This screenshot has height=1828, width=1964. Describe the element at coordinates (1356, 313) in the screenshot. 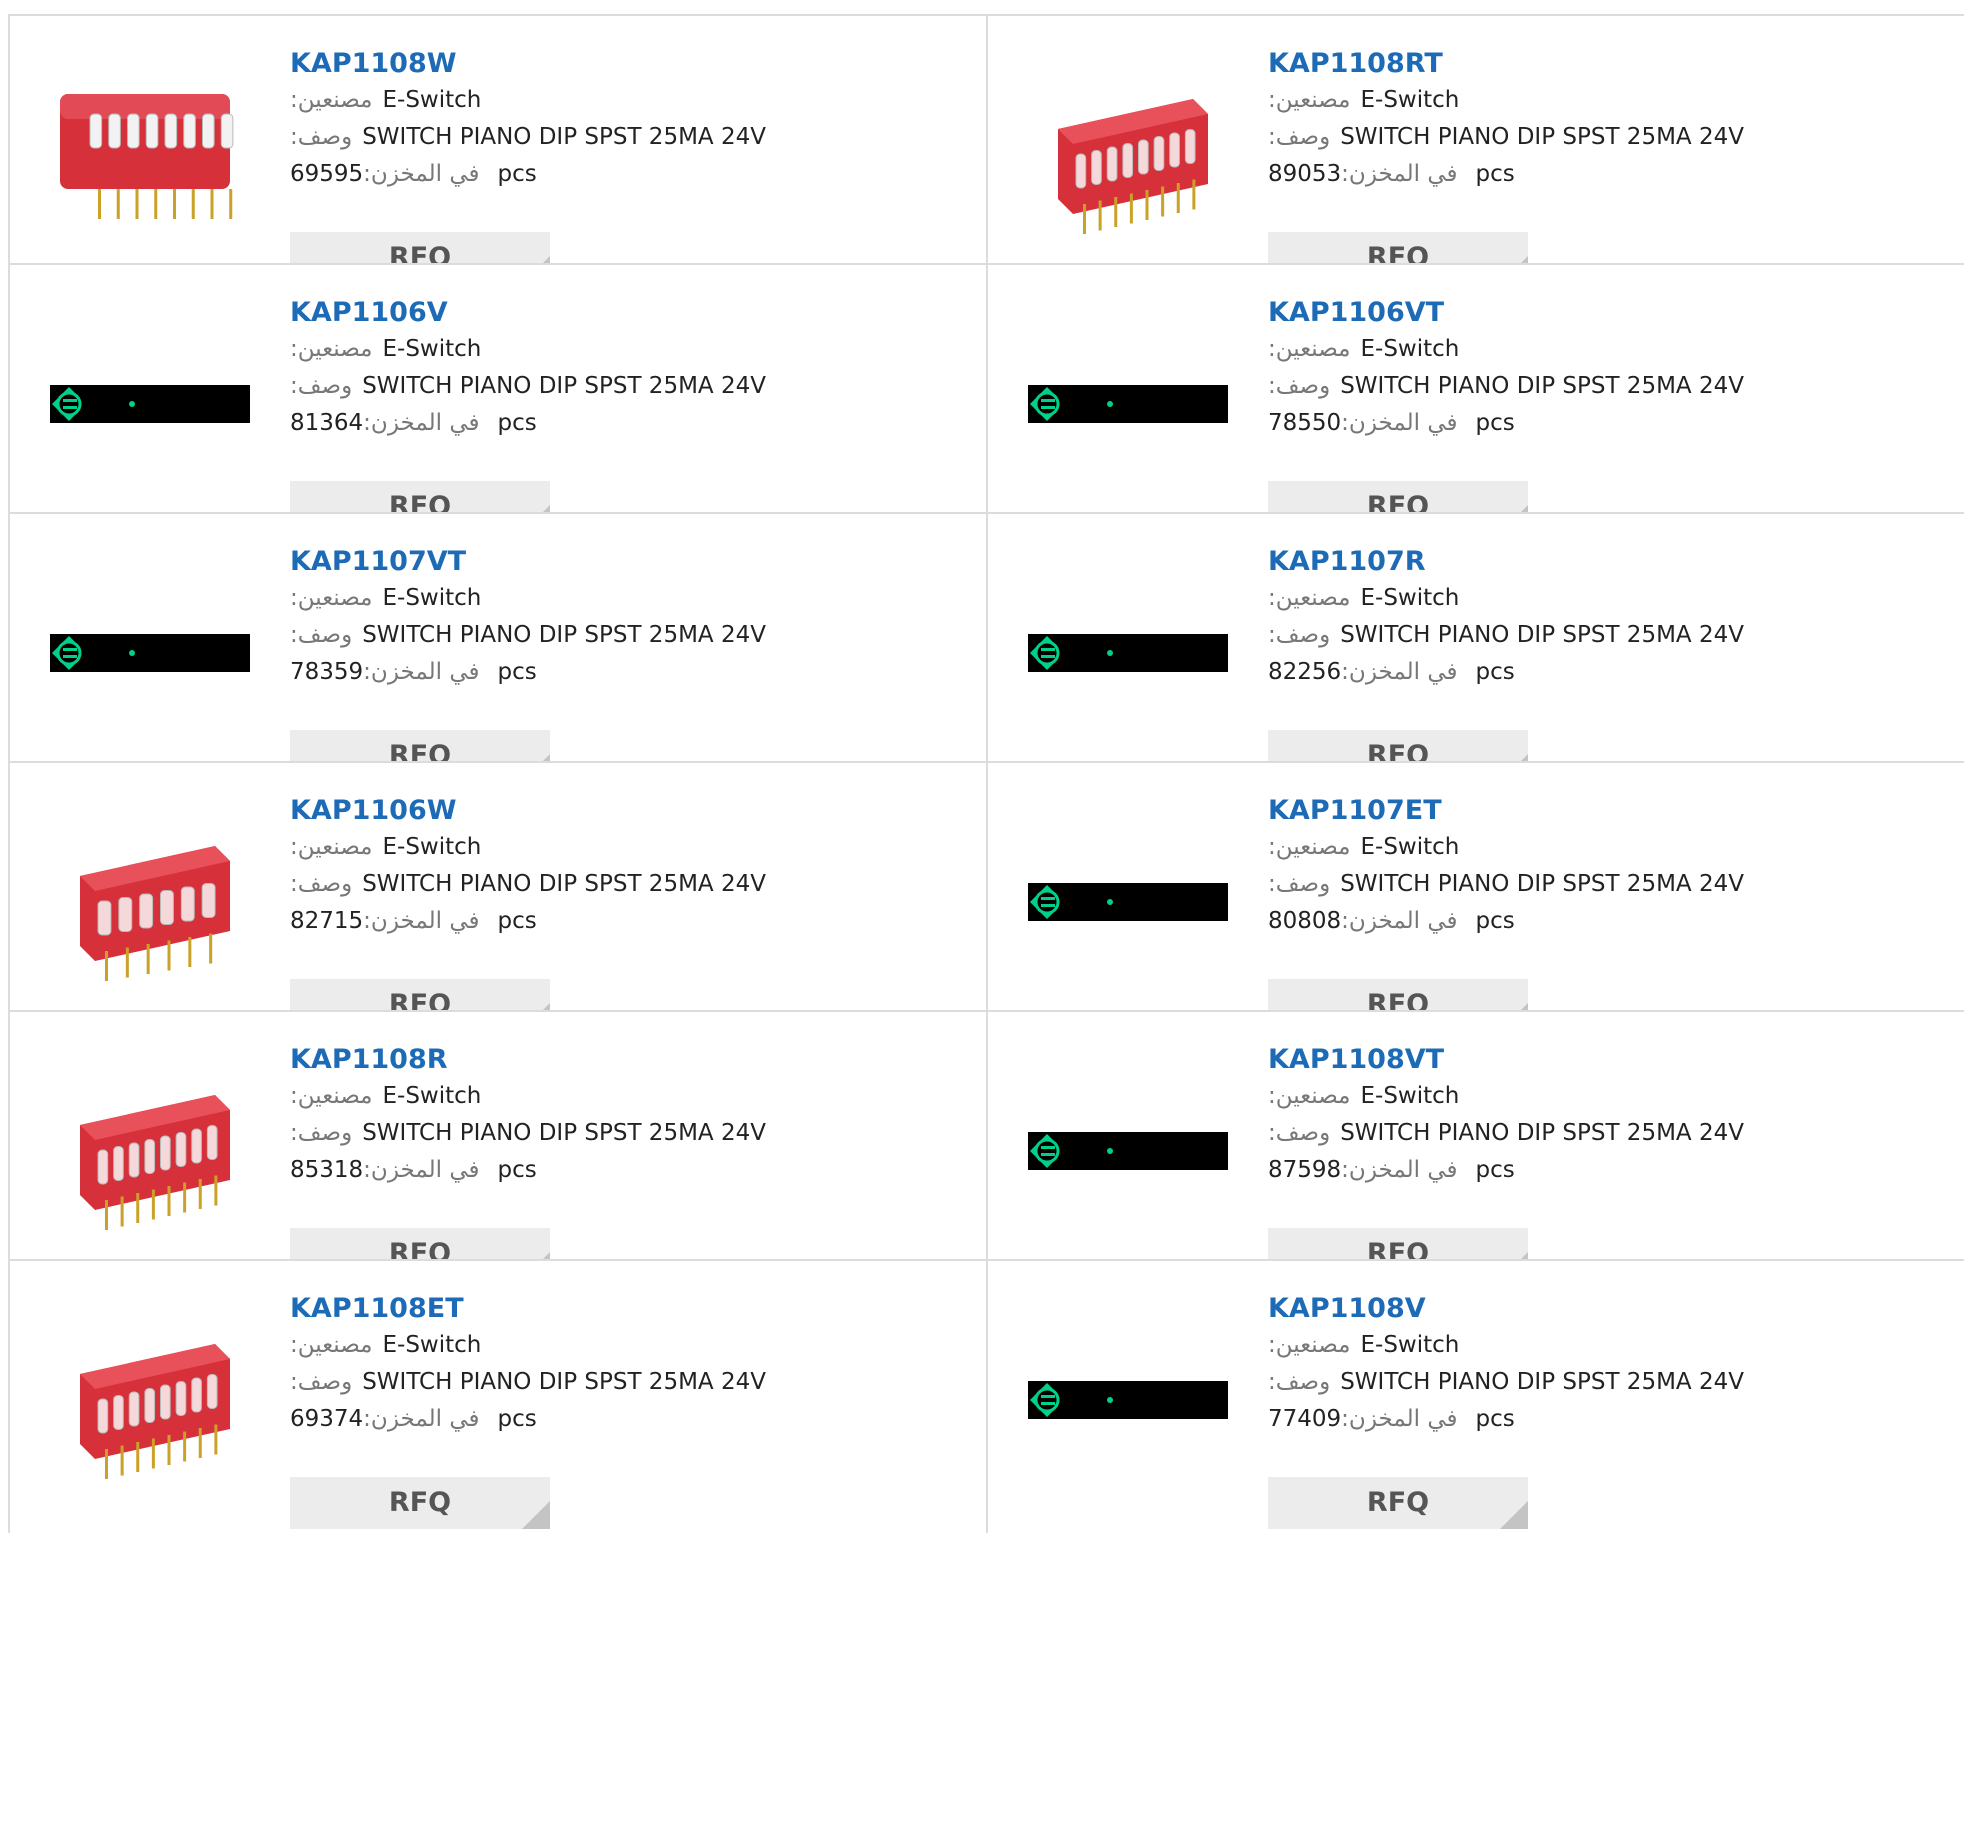

I see `part-number-link: KAP1106VT` at that location.